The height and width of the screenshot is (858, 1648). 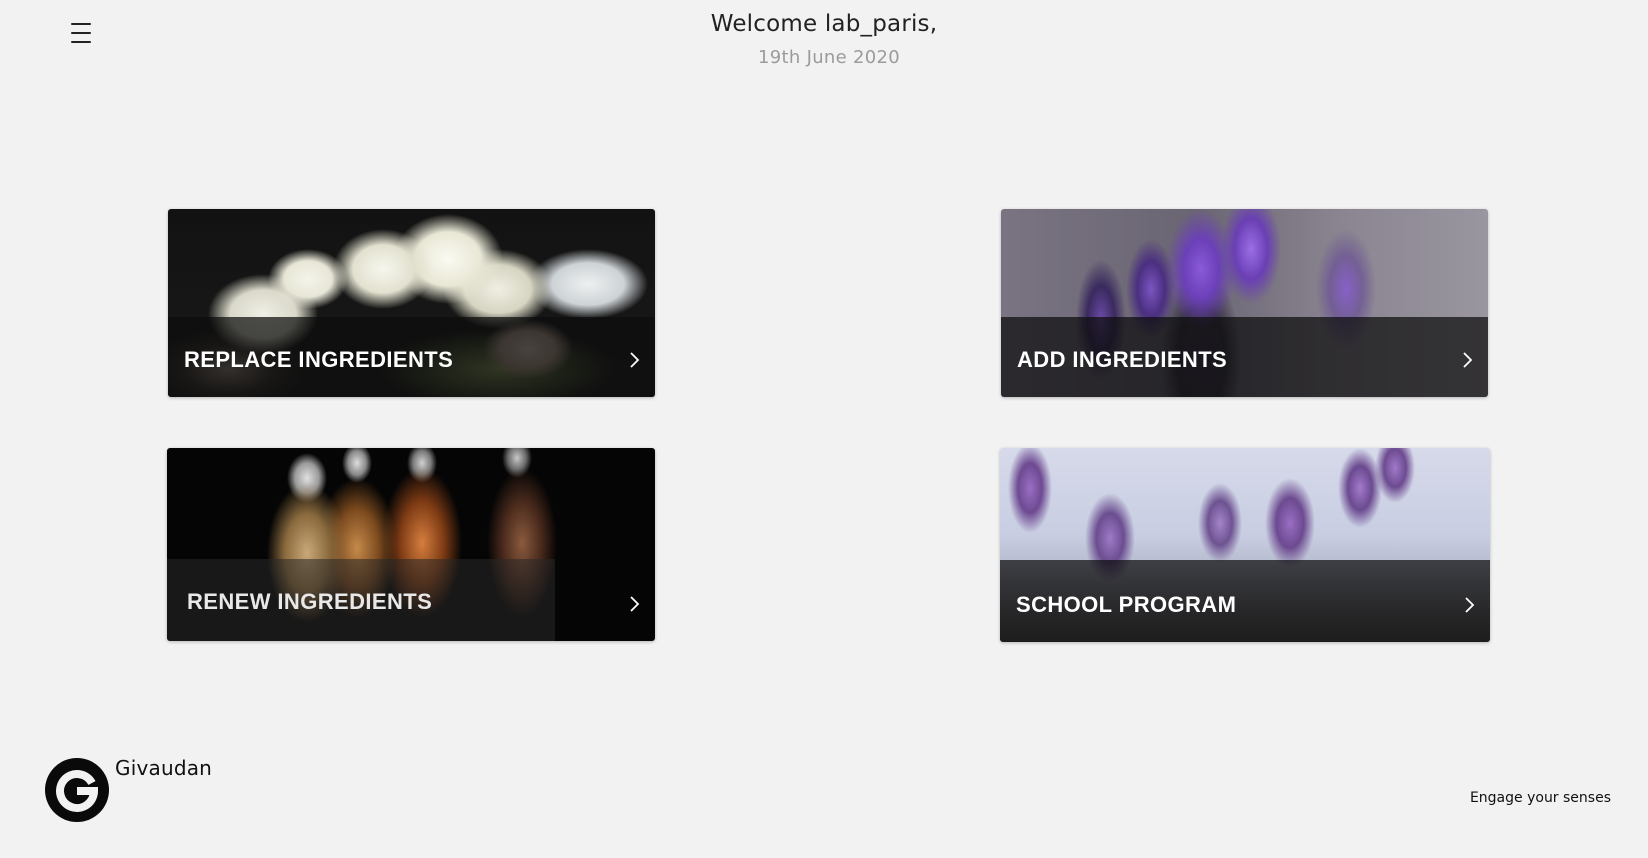 I want to click on current-date: 19th June 2020, so click(x=829, y=57).